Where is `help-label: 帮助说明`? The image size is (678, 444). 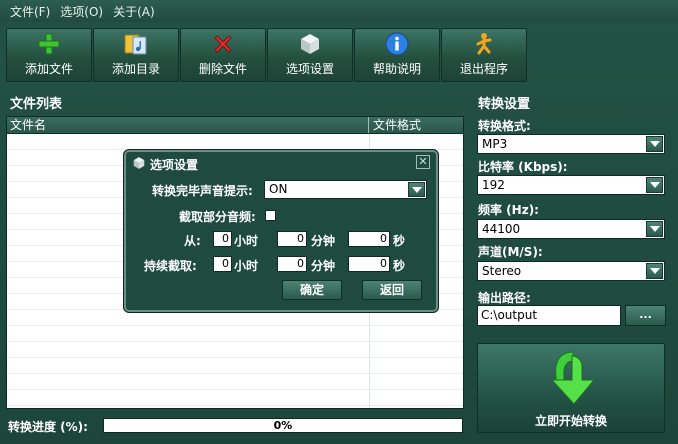
help-label: 帮助说明 is located at coordinates (396, 69).